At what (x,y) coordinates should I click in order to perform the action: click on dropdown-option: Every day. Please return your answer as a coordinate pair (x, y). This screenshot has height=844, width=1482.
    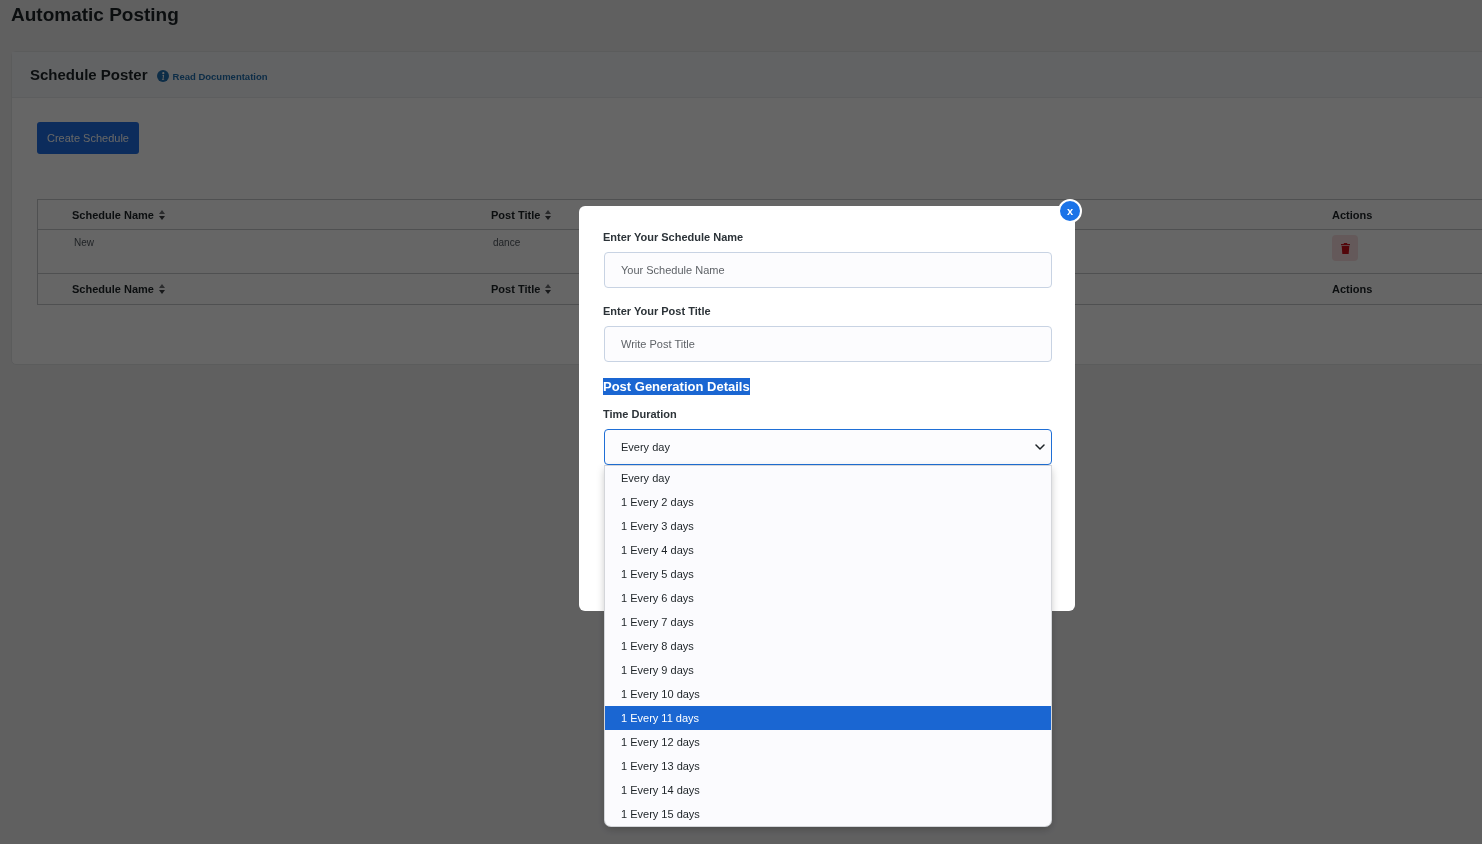
    Looking at the image, I should click on (828, 478).